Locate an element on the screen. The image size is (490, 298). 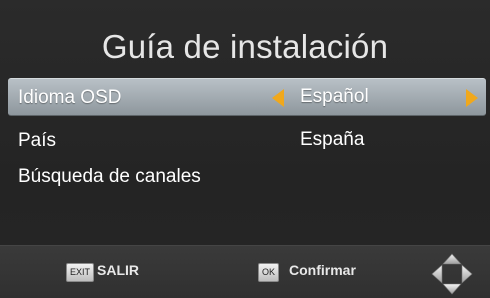
menu-item-pais: País España is located at coordinates (247, 140).